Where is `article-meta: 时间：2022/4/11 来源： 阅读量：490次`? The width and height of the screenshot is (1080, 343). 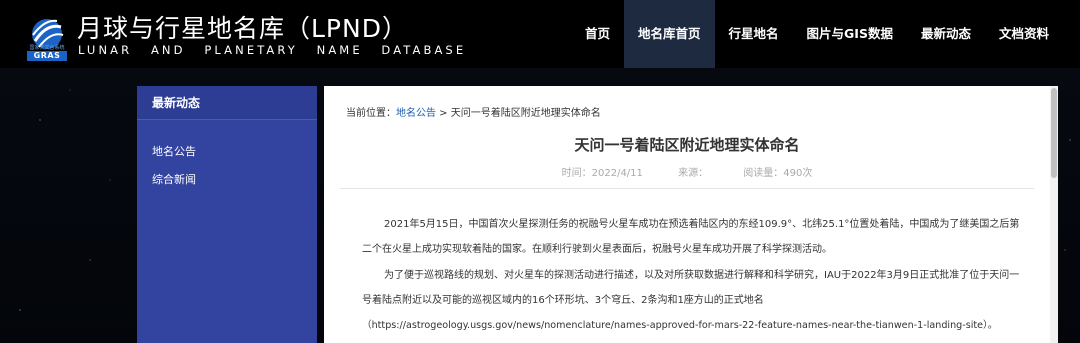
article-meta: 时间：2022/4/11 来源： 阅读量：490次 is located at coordinates (687, 171).